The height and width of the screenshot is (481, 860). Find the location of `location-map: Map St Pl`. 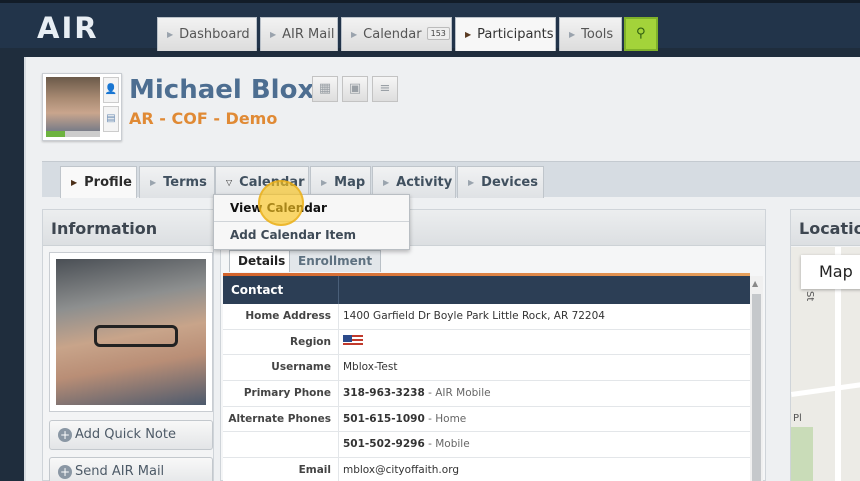

location-map: Map St Pl is located at coordinates (825, 364).